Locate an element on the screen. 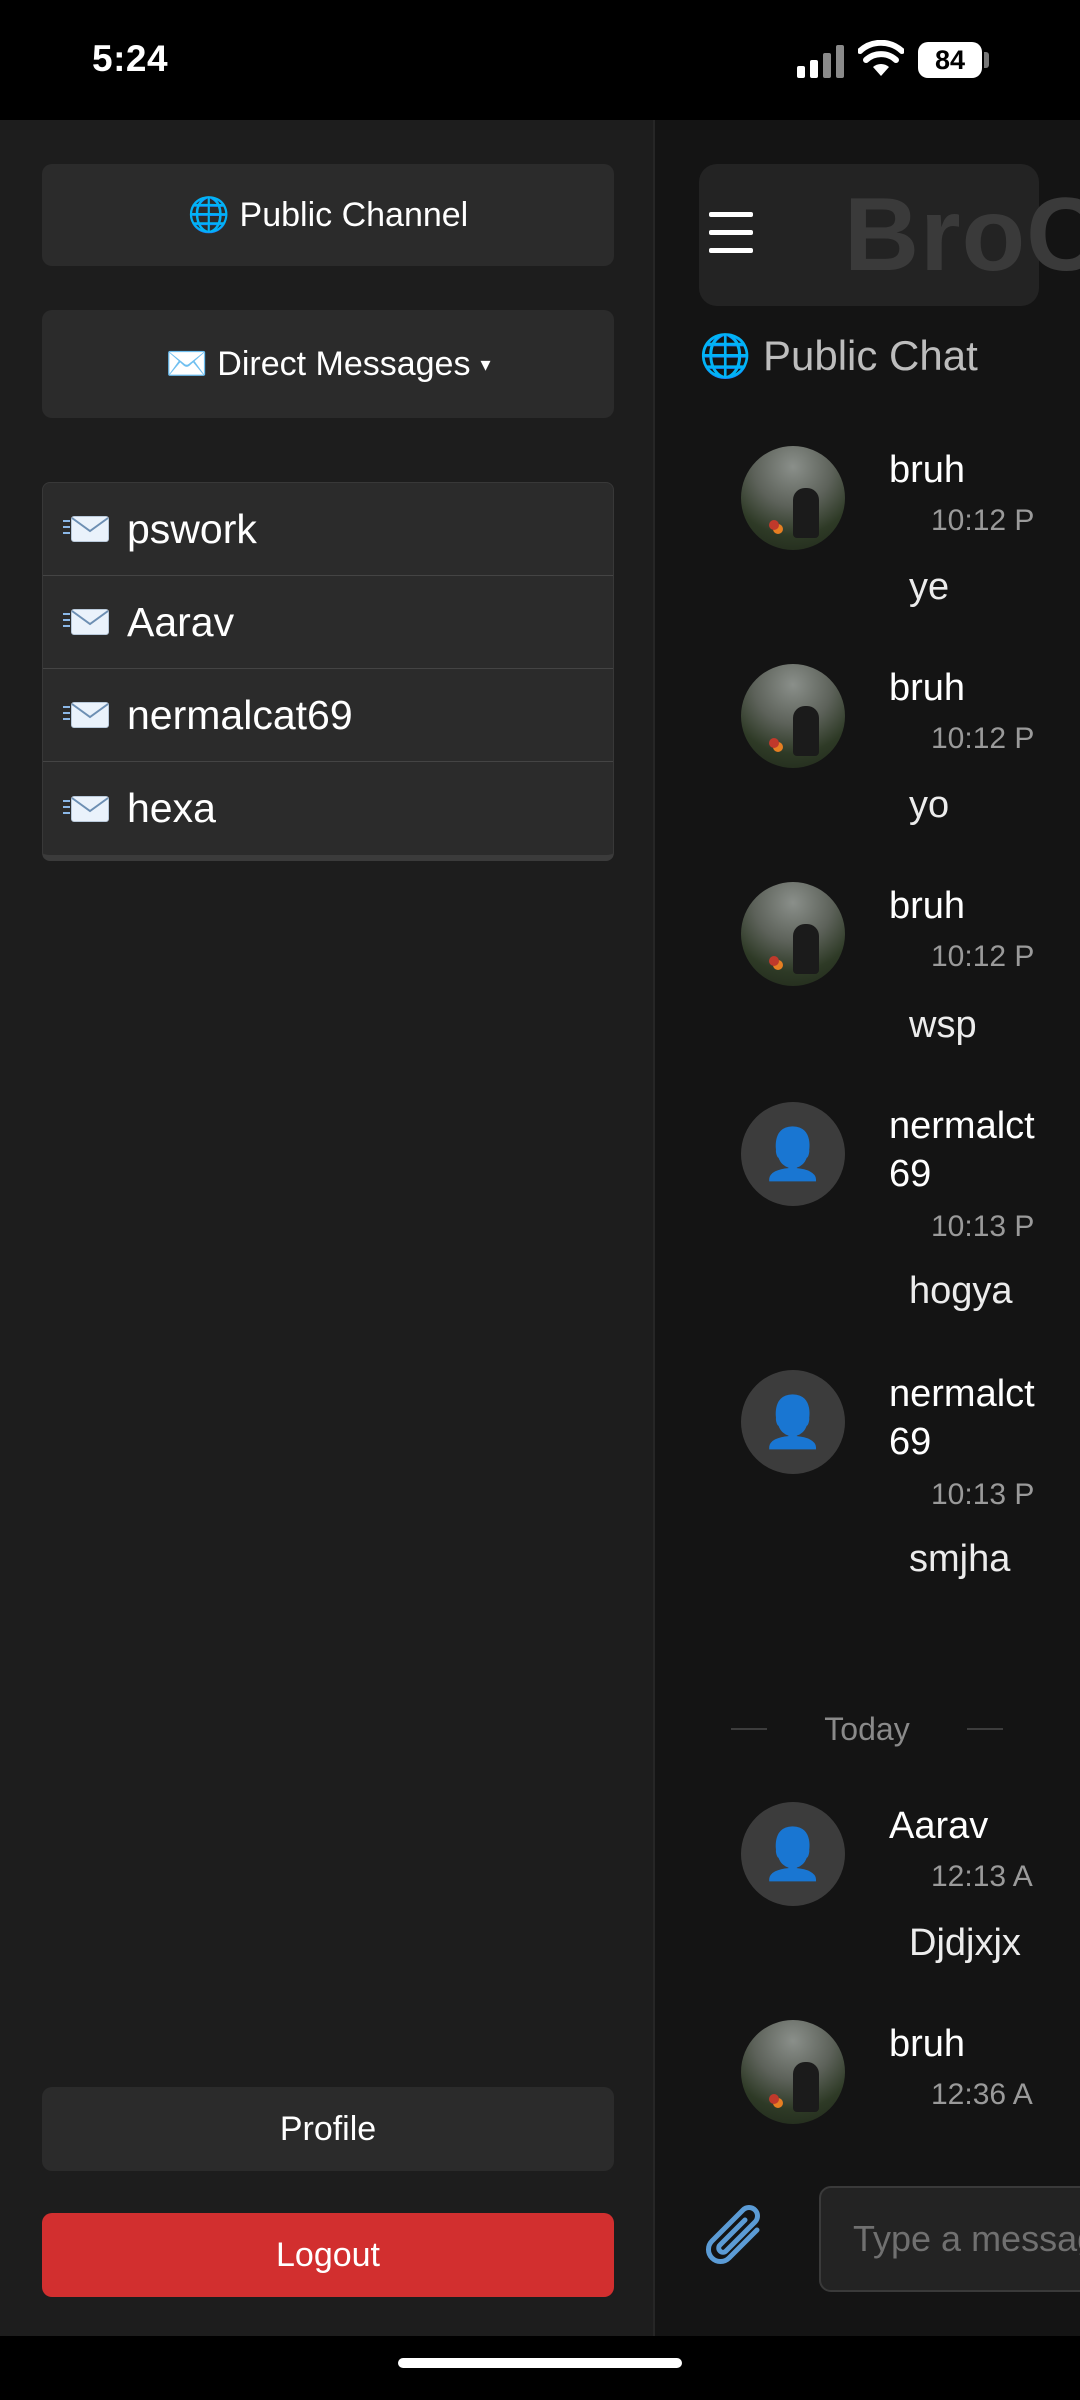 This screenshot has height=2400, width=1080. dm-item-nermalcat69: nermalcat69 is located at coordinates (328, 715).